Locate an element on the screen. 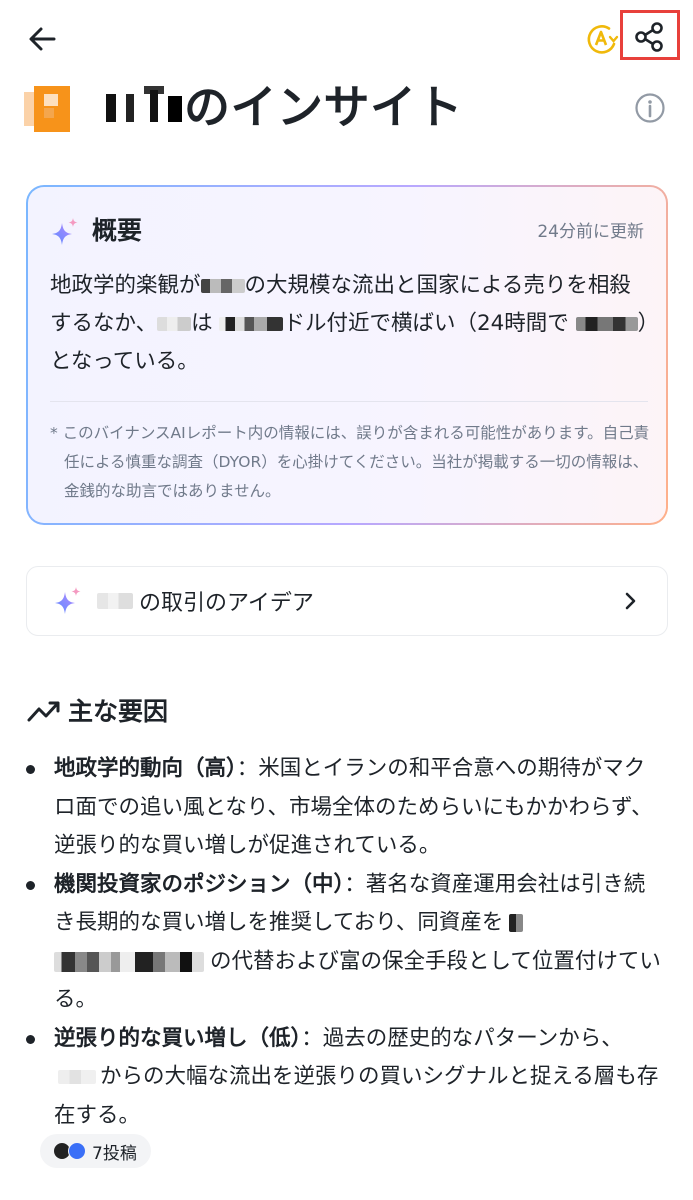 The width and height of the screenshot is (693, 1200). updated-timestamp: 24分前に更新 is located at coordinates (590, 232).